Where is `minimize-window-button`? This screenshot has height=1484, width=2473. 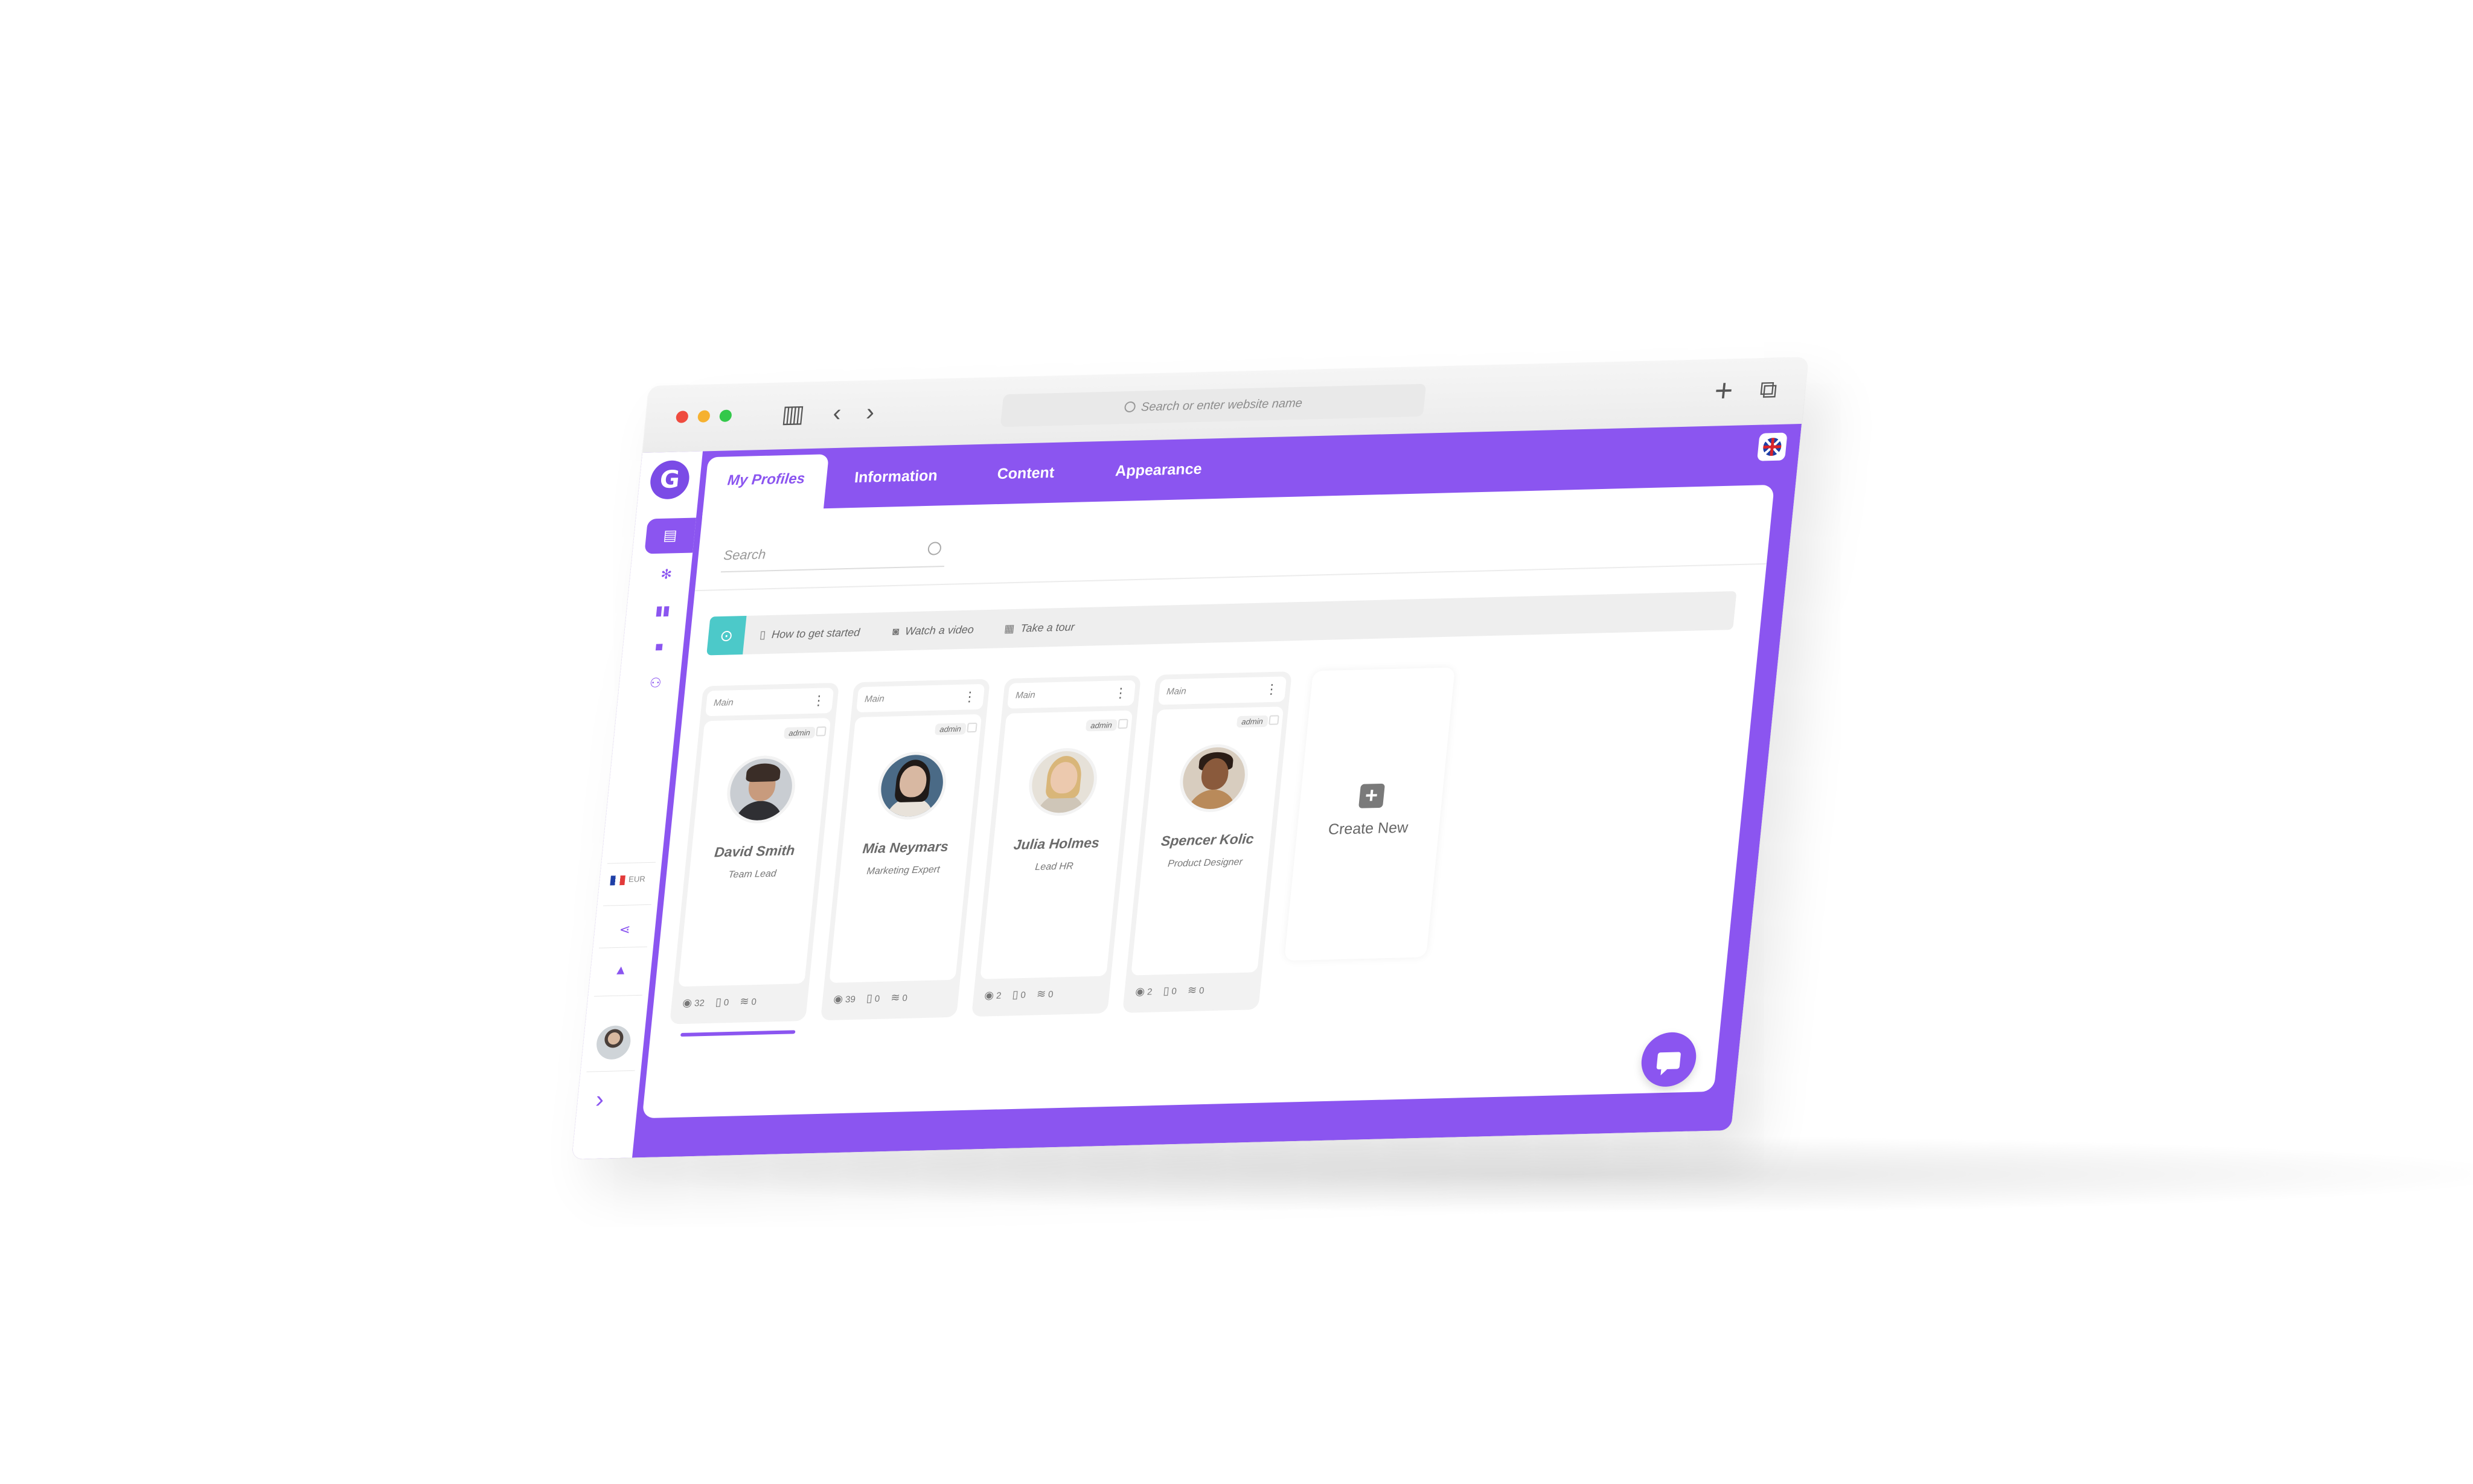
minimize-window-button is located at coordinates (704, 417).